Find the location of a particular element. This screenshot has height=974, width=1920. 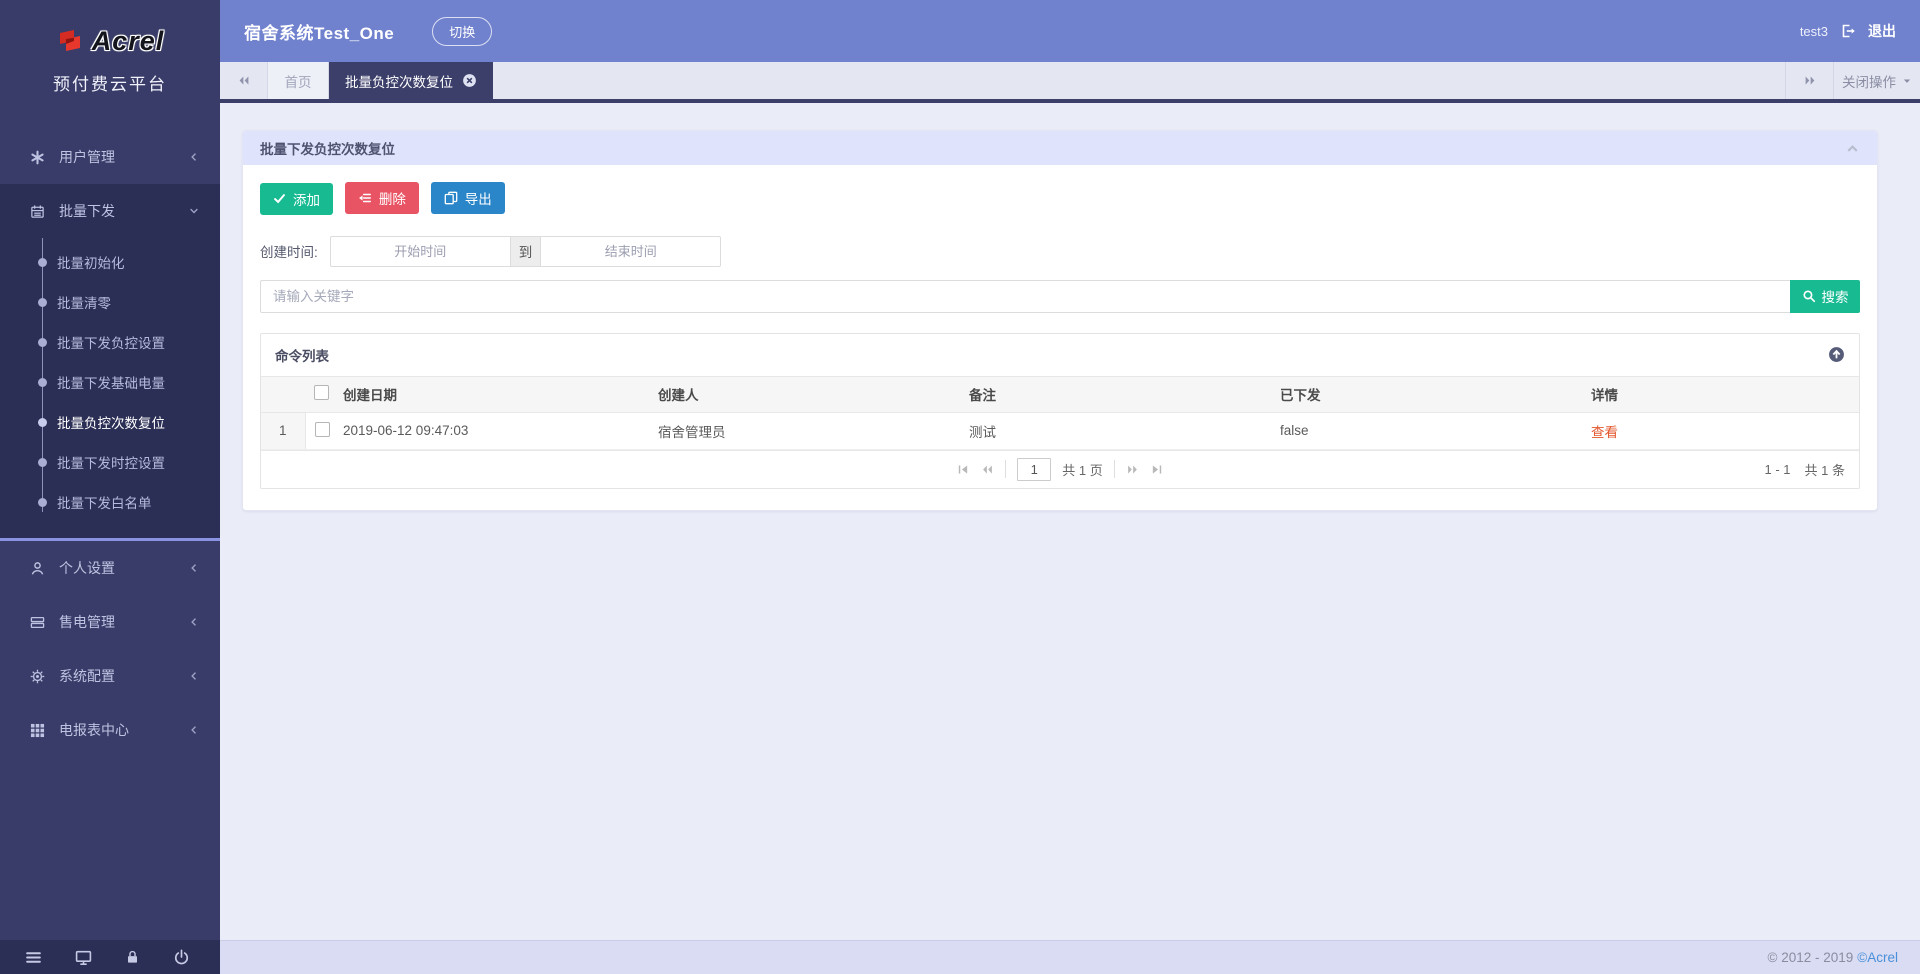

export-button: 导出 is located at coordinates (467, 198).